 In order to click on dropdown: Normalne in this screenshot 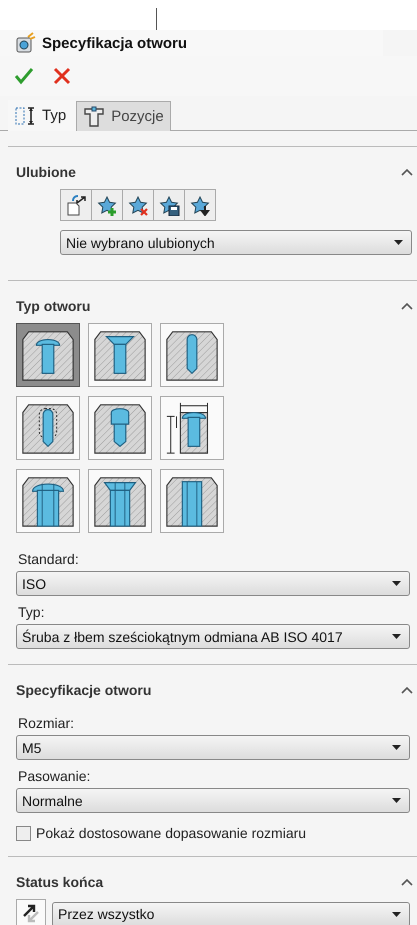, I will do `click(213, 800)`.